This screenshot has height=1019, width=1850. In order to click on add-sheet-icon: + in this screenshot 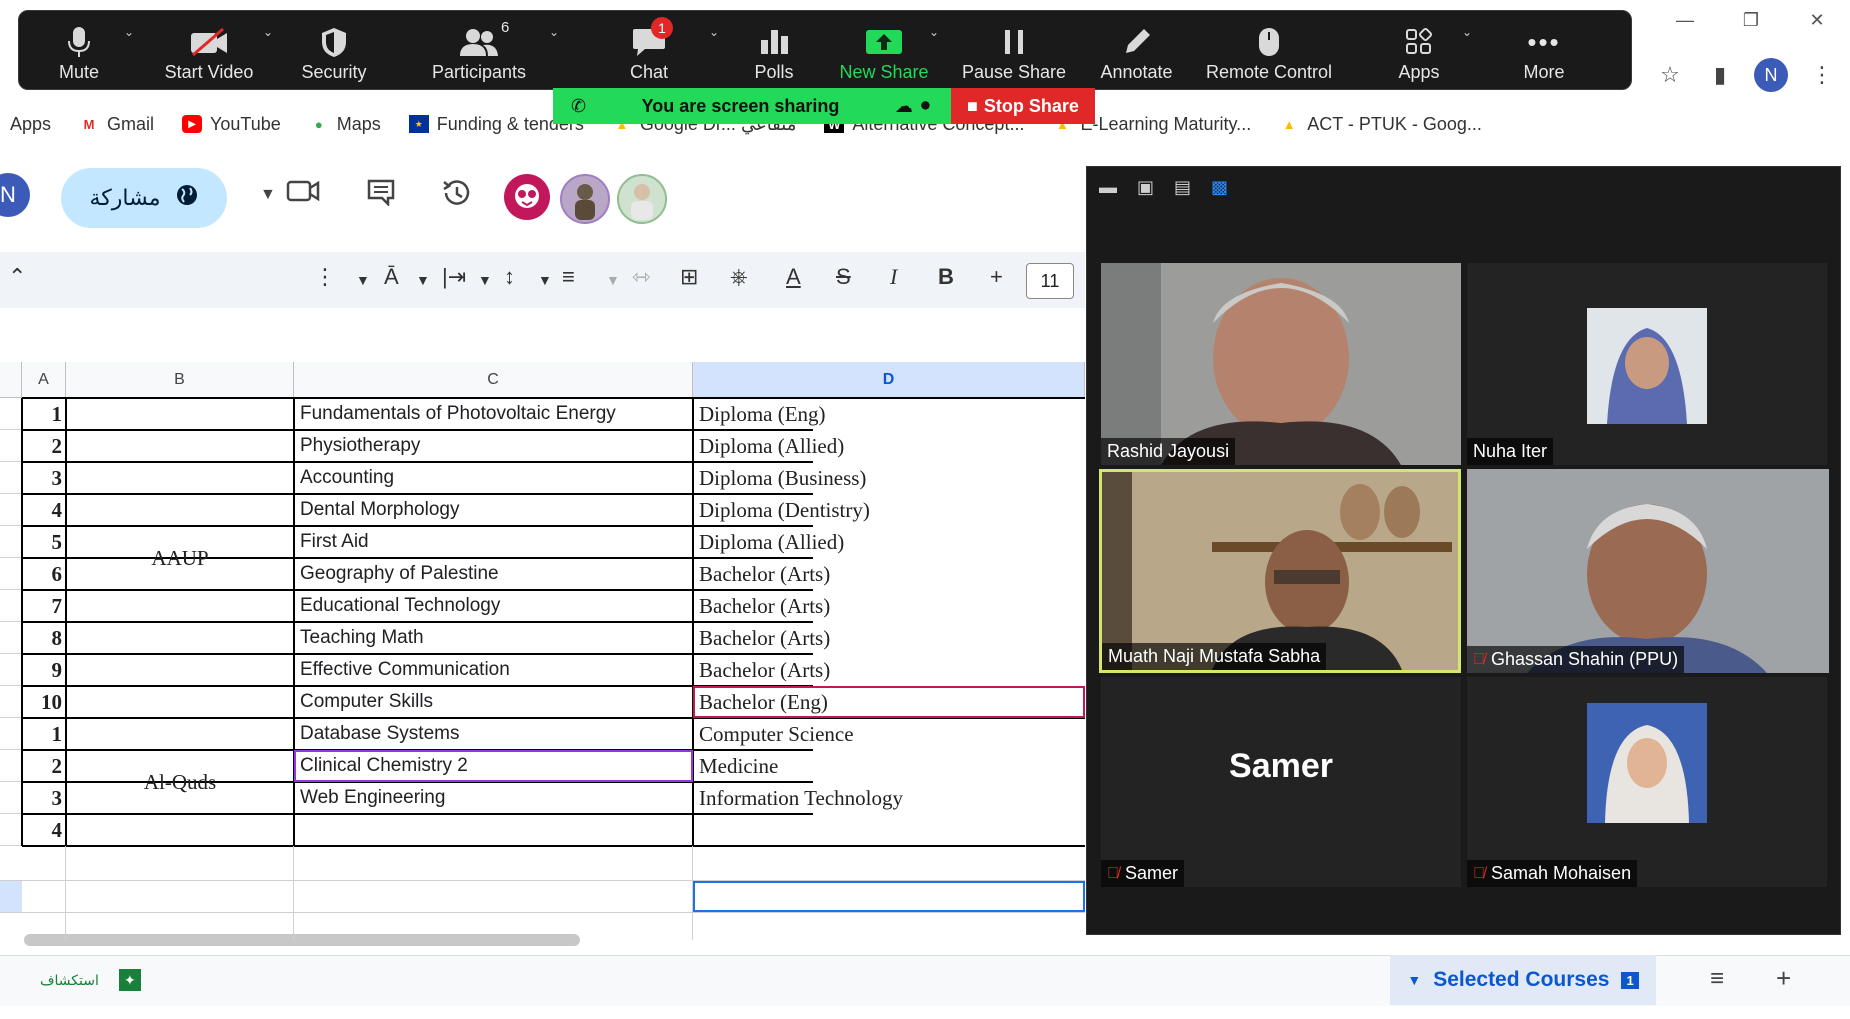, I will do `click(1783, 978)`.